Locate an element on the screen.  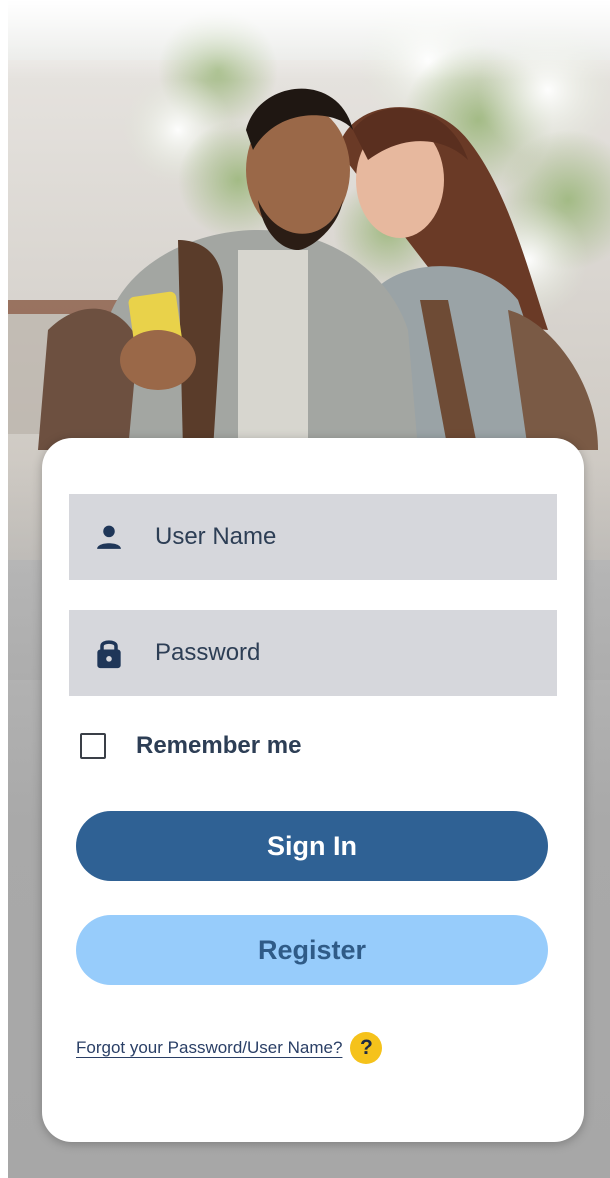
lock-icon is located at coordinates (109, 653).